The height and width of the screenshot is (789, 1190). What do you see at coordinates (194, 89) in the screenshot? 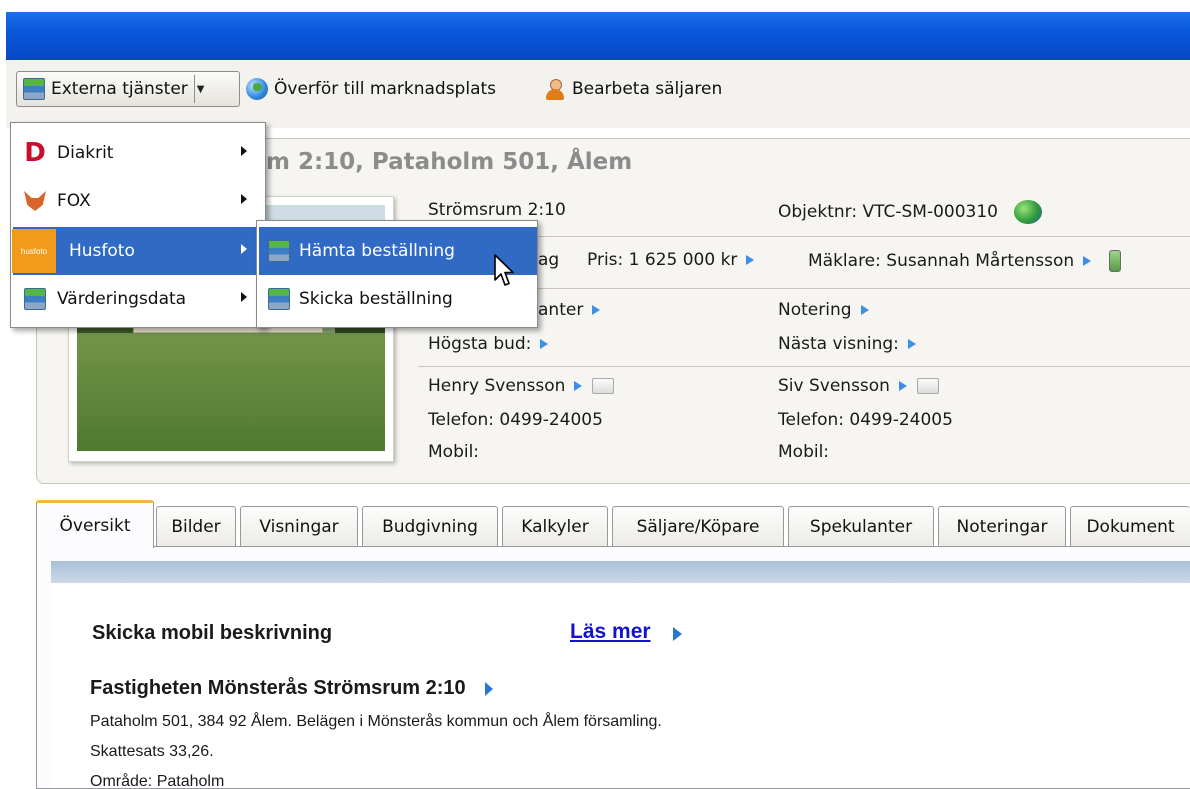
I see `split-divider` at bounding box center [194, 89].